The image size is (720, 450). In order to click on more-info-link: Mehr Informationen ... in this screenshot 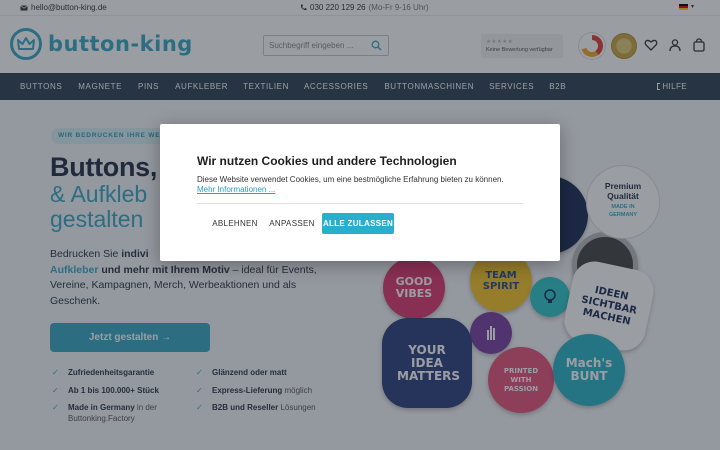, I will do `click(236, 189)`.